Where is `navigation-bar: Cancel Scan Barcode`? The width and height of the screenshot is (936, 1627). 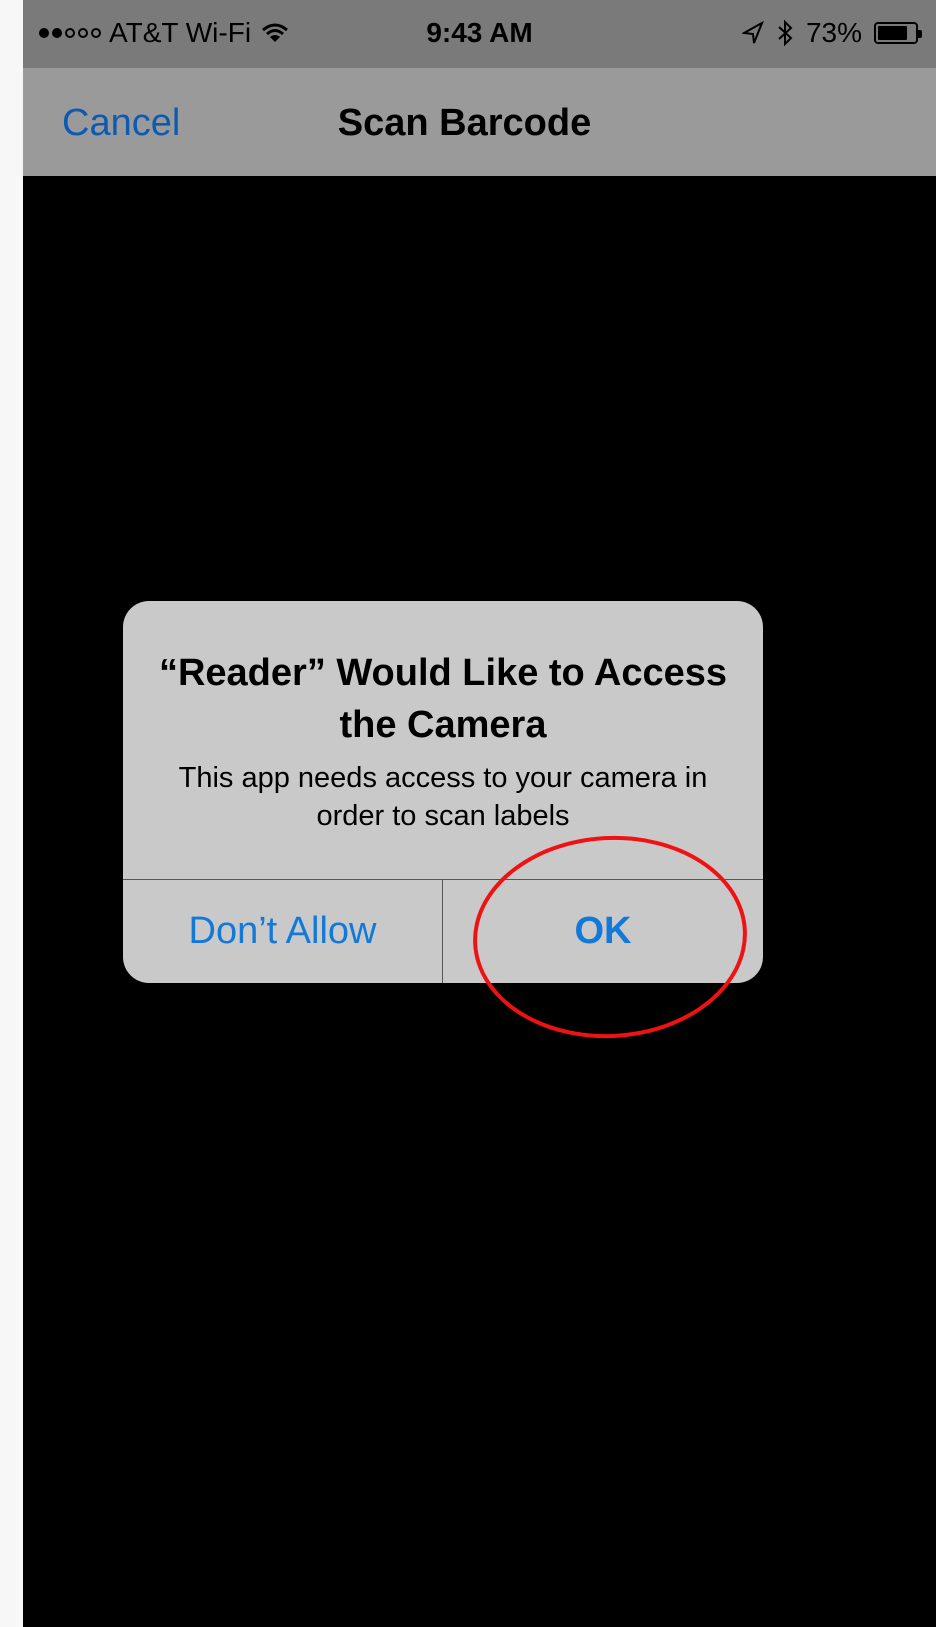
navigation-bar: Cancel Scan Barcode is located at coordinates (479, 122).